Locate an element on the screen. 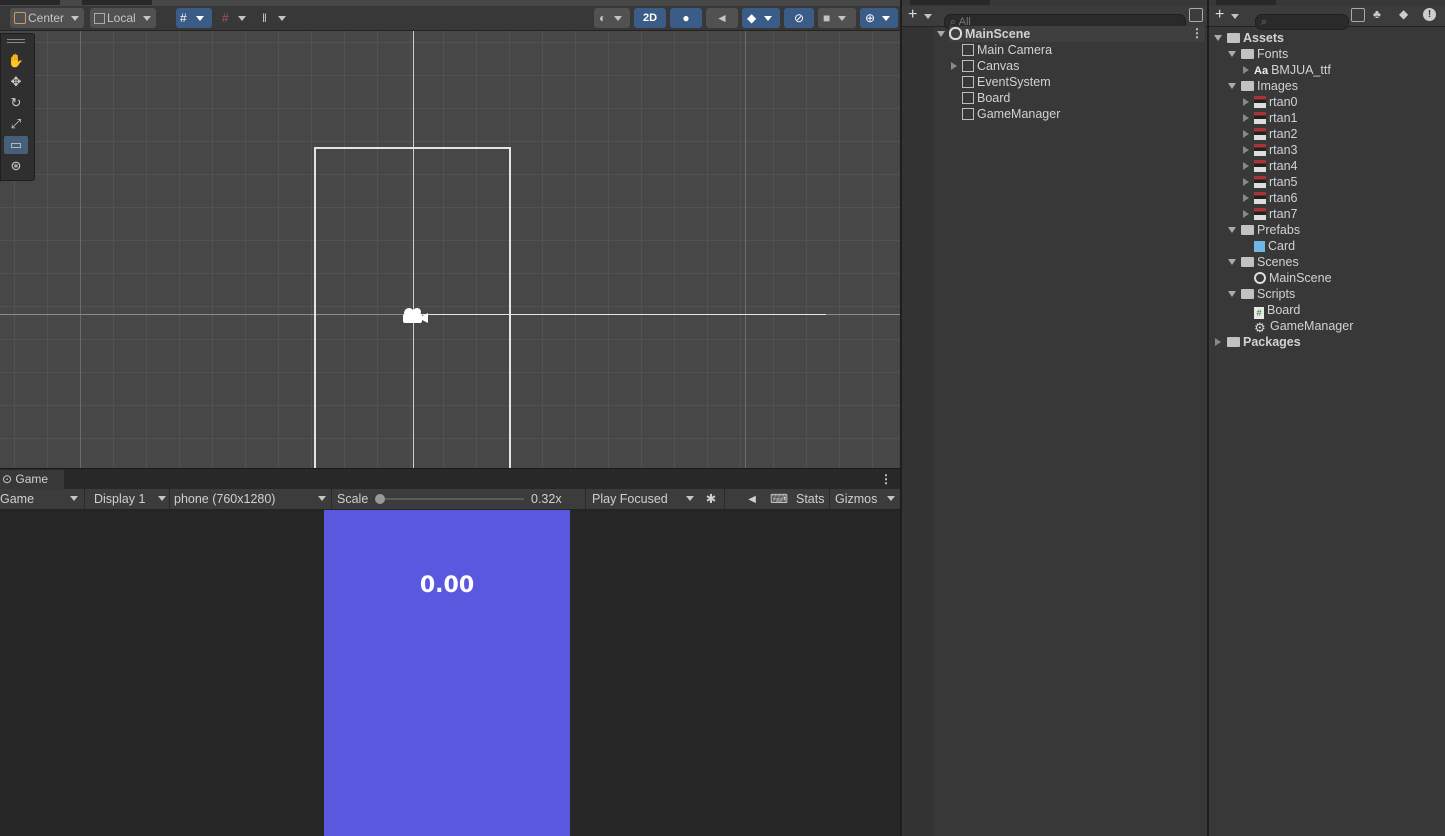 The width and height of the screenshot is (1445, 836). info-icon: ! is located at coordinates (1429, 14).